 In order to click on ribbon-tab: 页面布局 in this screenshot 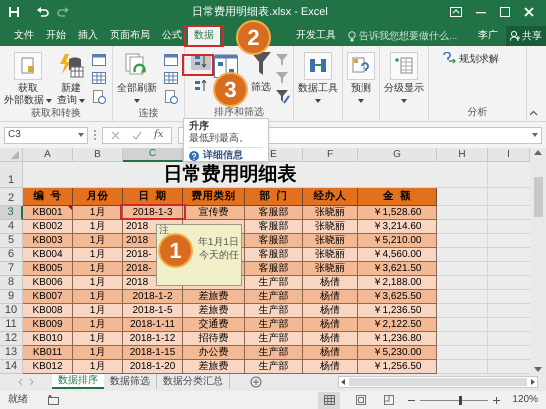, I will do `click(130, 36)`.